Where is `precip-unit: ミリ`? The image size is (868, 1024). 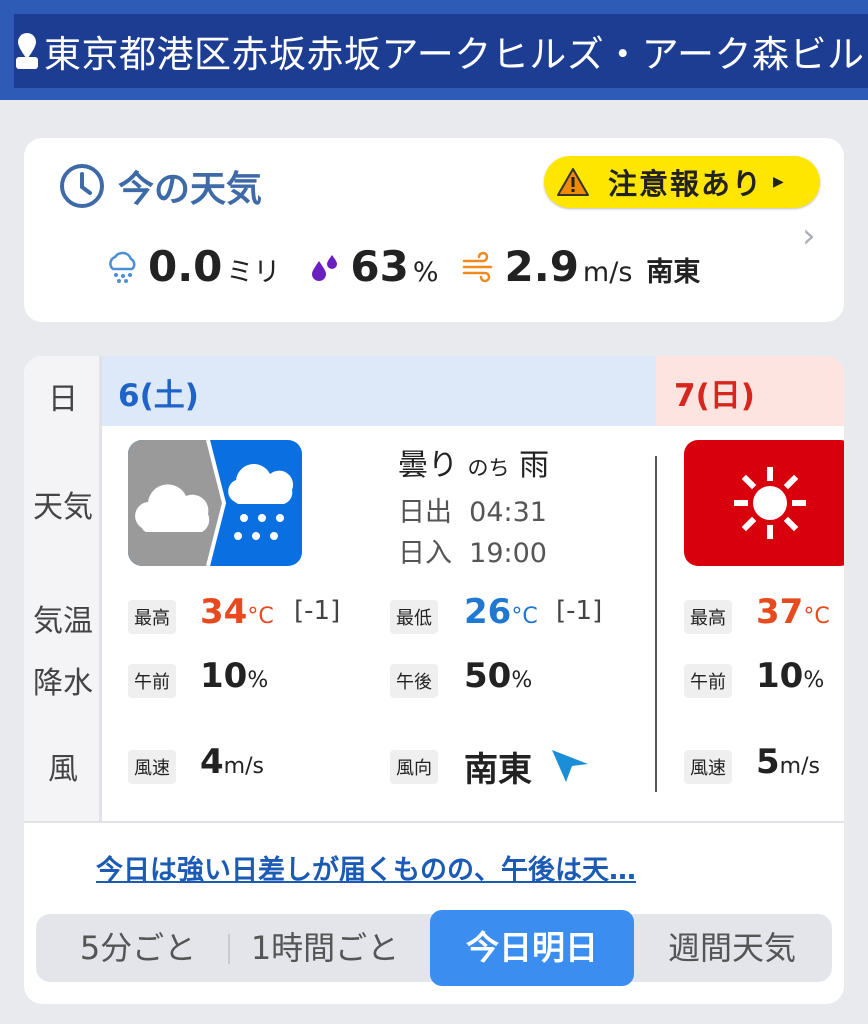 precip-unit: ミリ is located at coordinates (253, 272).